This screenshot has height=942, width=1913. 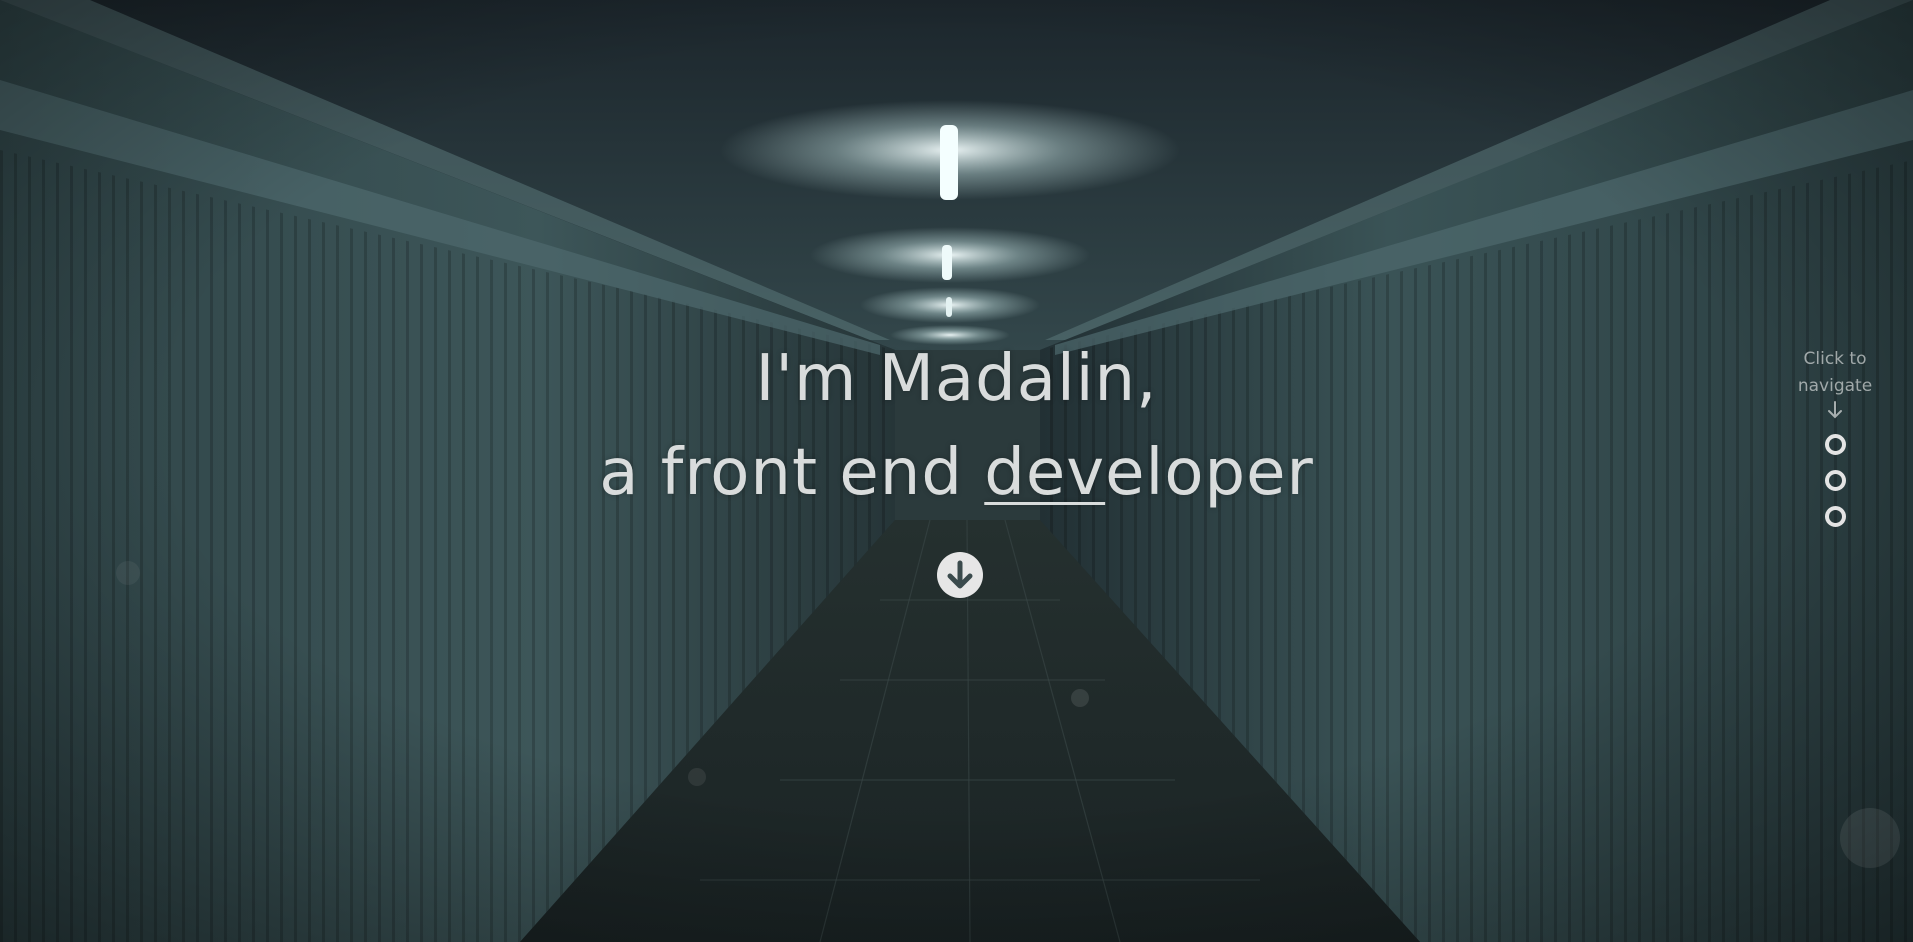 I want to click on side-navigation: Click to navigate, so click(x=1835, y=436).